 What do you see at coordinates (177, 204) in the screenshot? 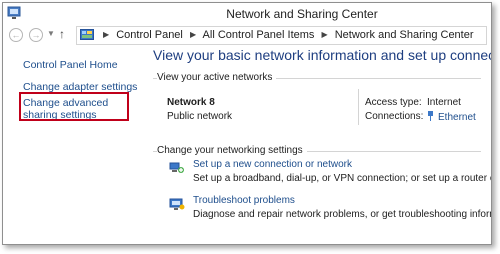
I see `troubleshoot-icon` at bounding box center [177, 204].